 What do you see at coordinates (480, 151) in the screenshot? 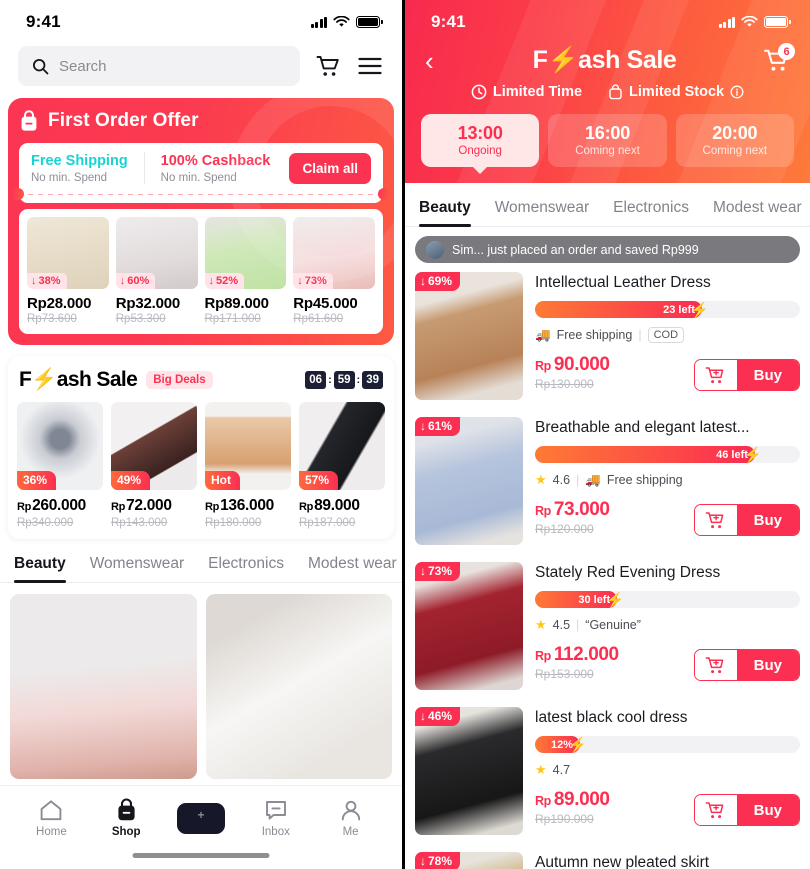
I see `slot-state: Ongoing` at bounding box center [480, 151].